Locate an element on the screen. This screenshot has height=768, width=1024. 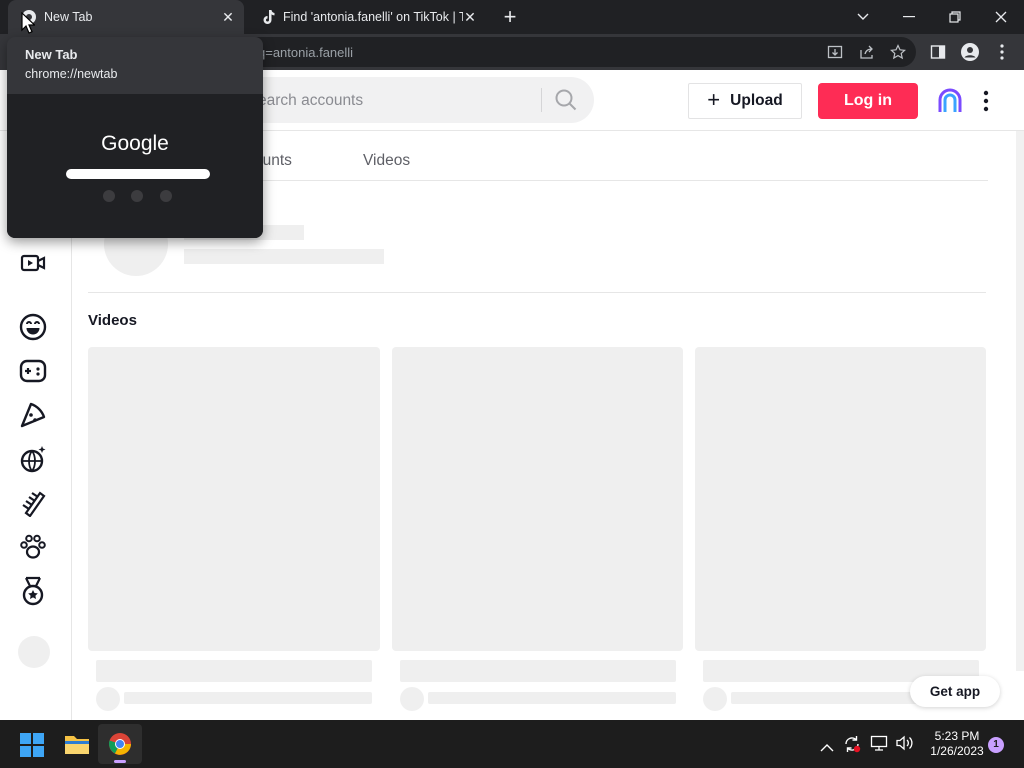
sync-alert-icon is located at coordinates (852, 746).